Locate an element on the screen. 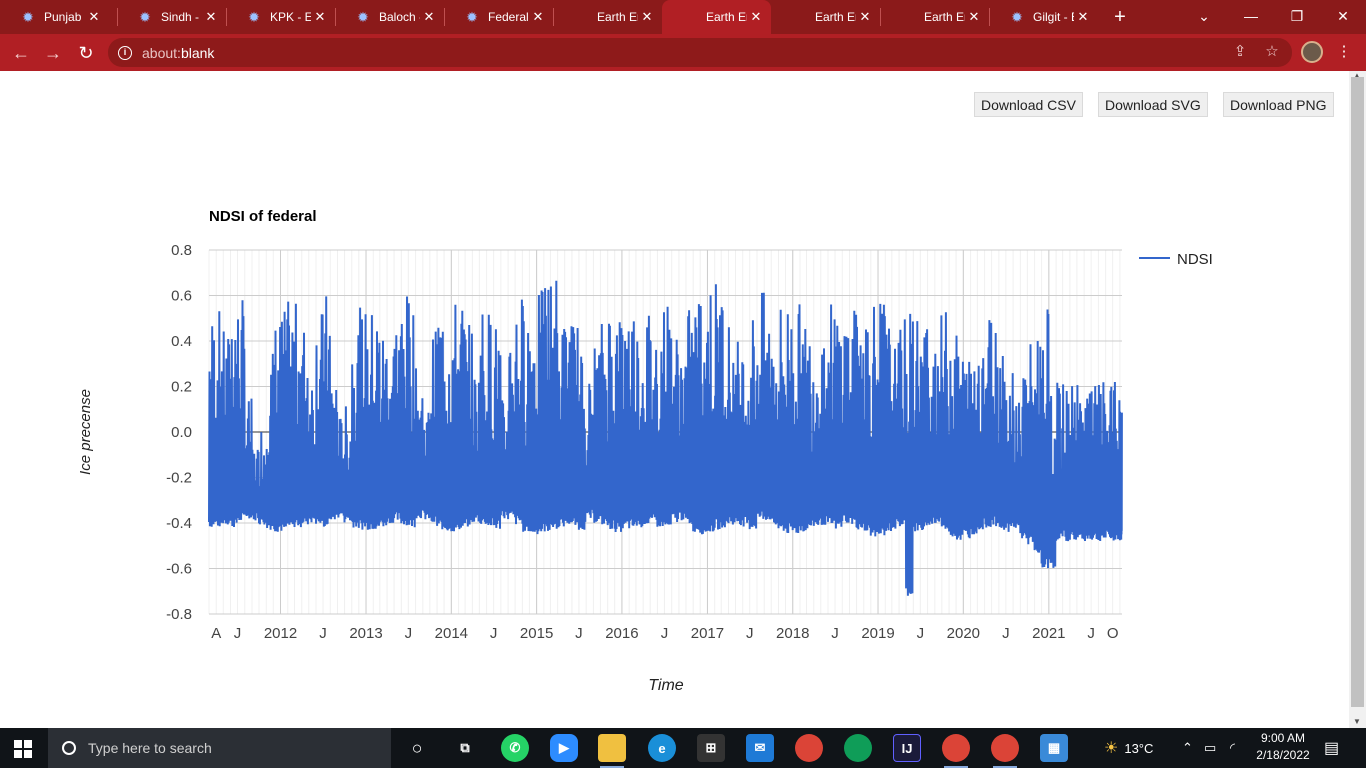  tab-search-chevron-icon: ⌄ is located at coordinates (1204, 17).